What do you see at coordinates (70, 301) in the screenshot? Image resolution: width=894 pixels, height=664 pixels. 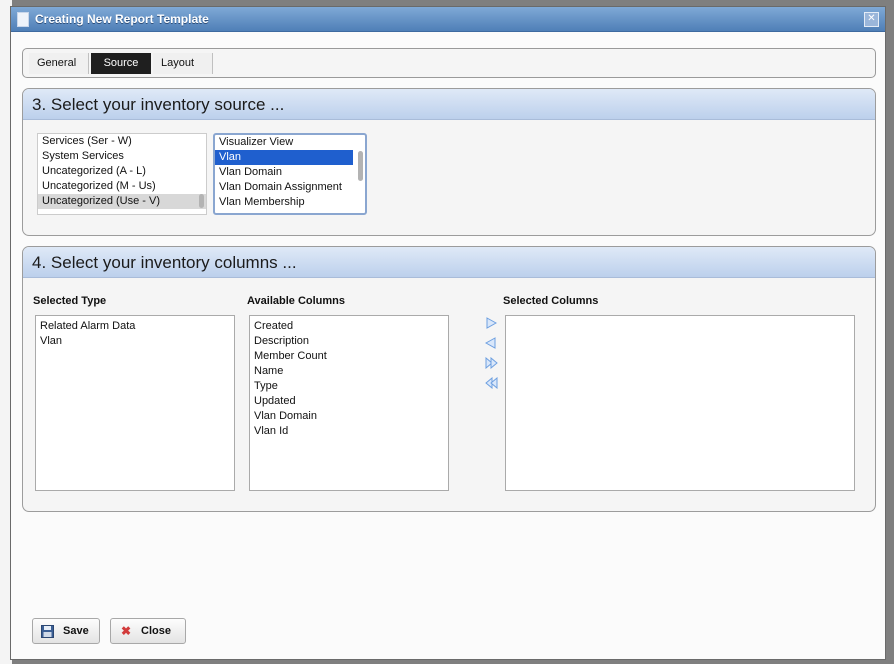 I see `selected-type-label: Selected Type` at bounding box center [70, 301].